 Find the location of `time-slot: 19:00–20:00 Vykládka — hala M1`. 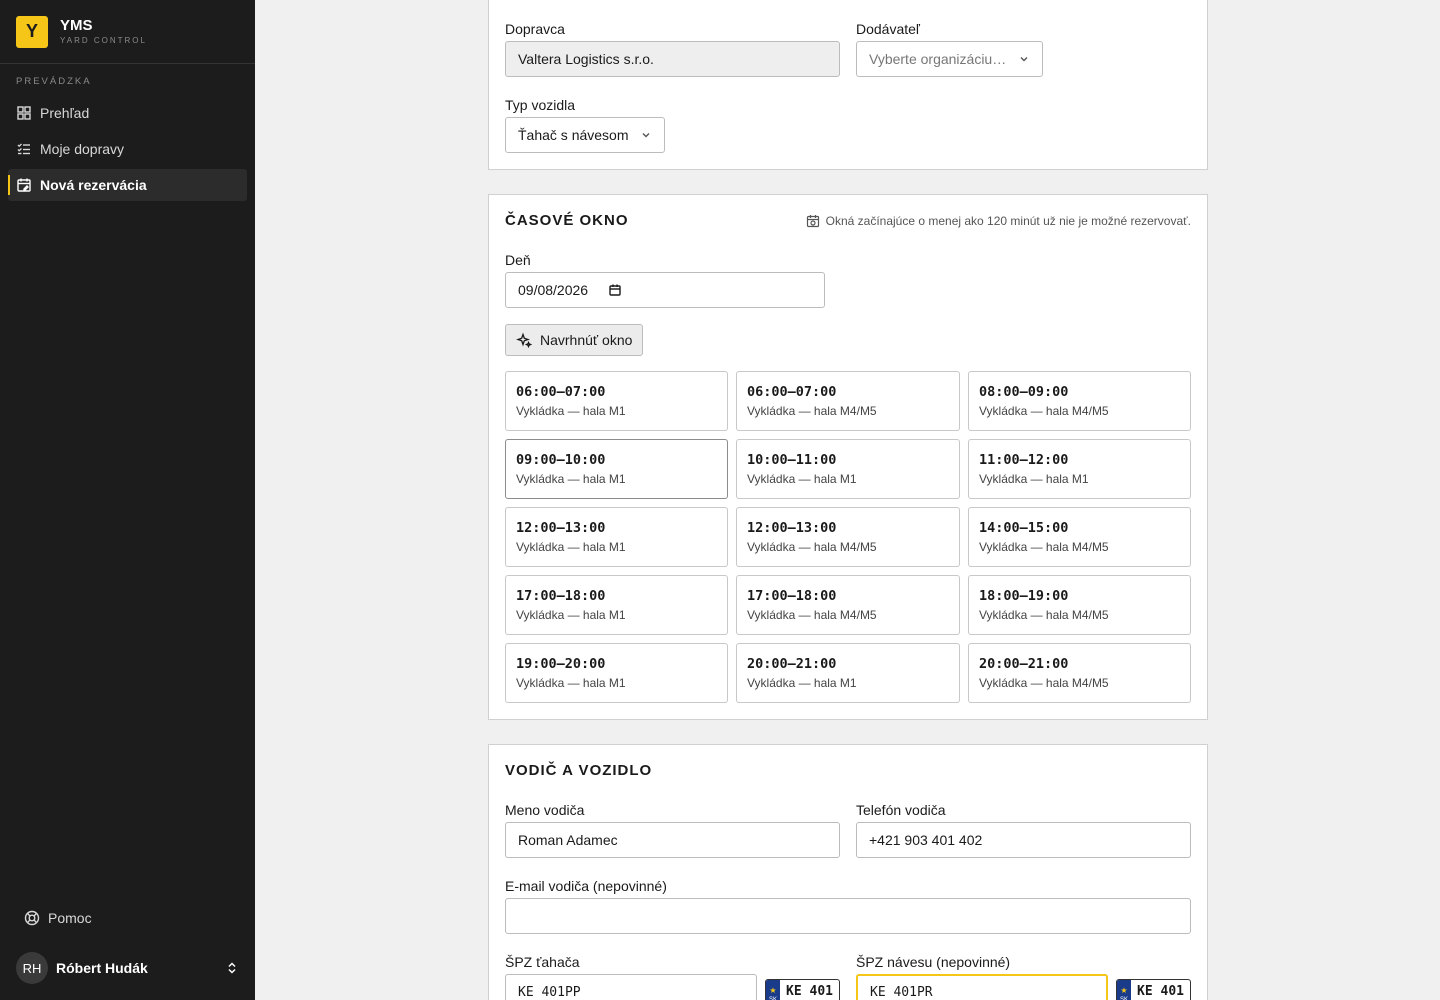

time-slot: 19:00–20:00 Vykládka — hala M1 is located at coordinates (616, 673).